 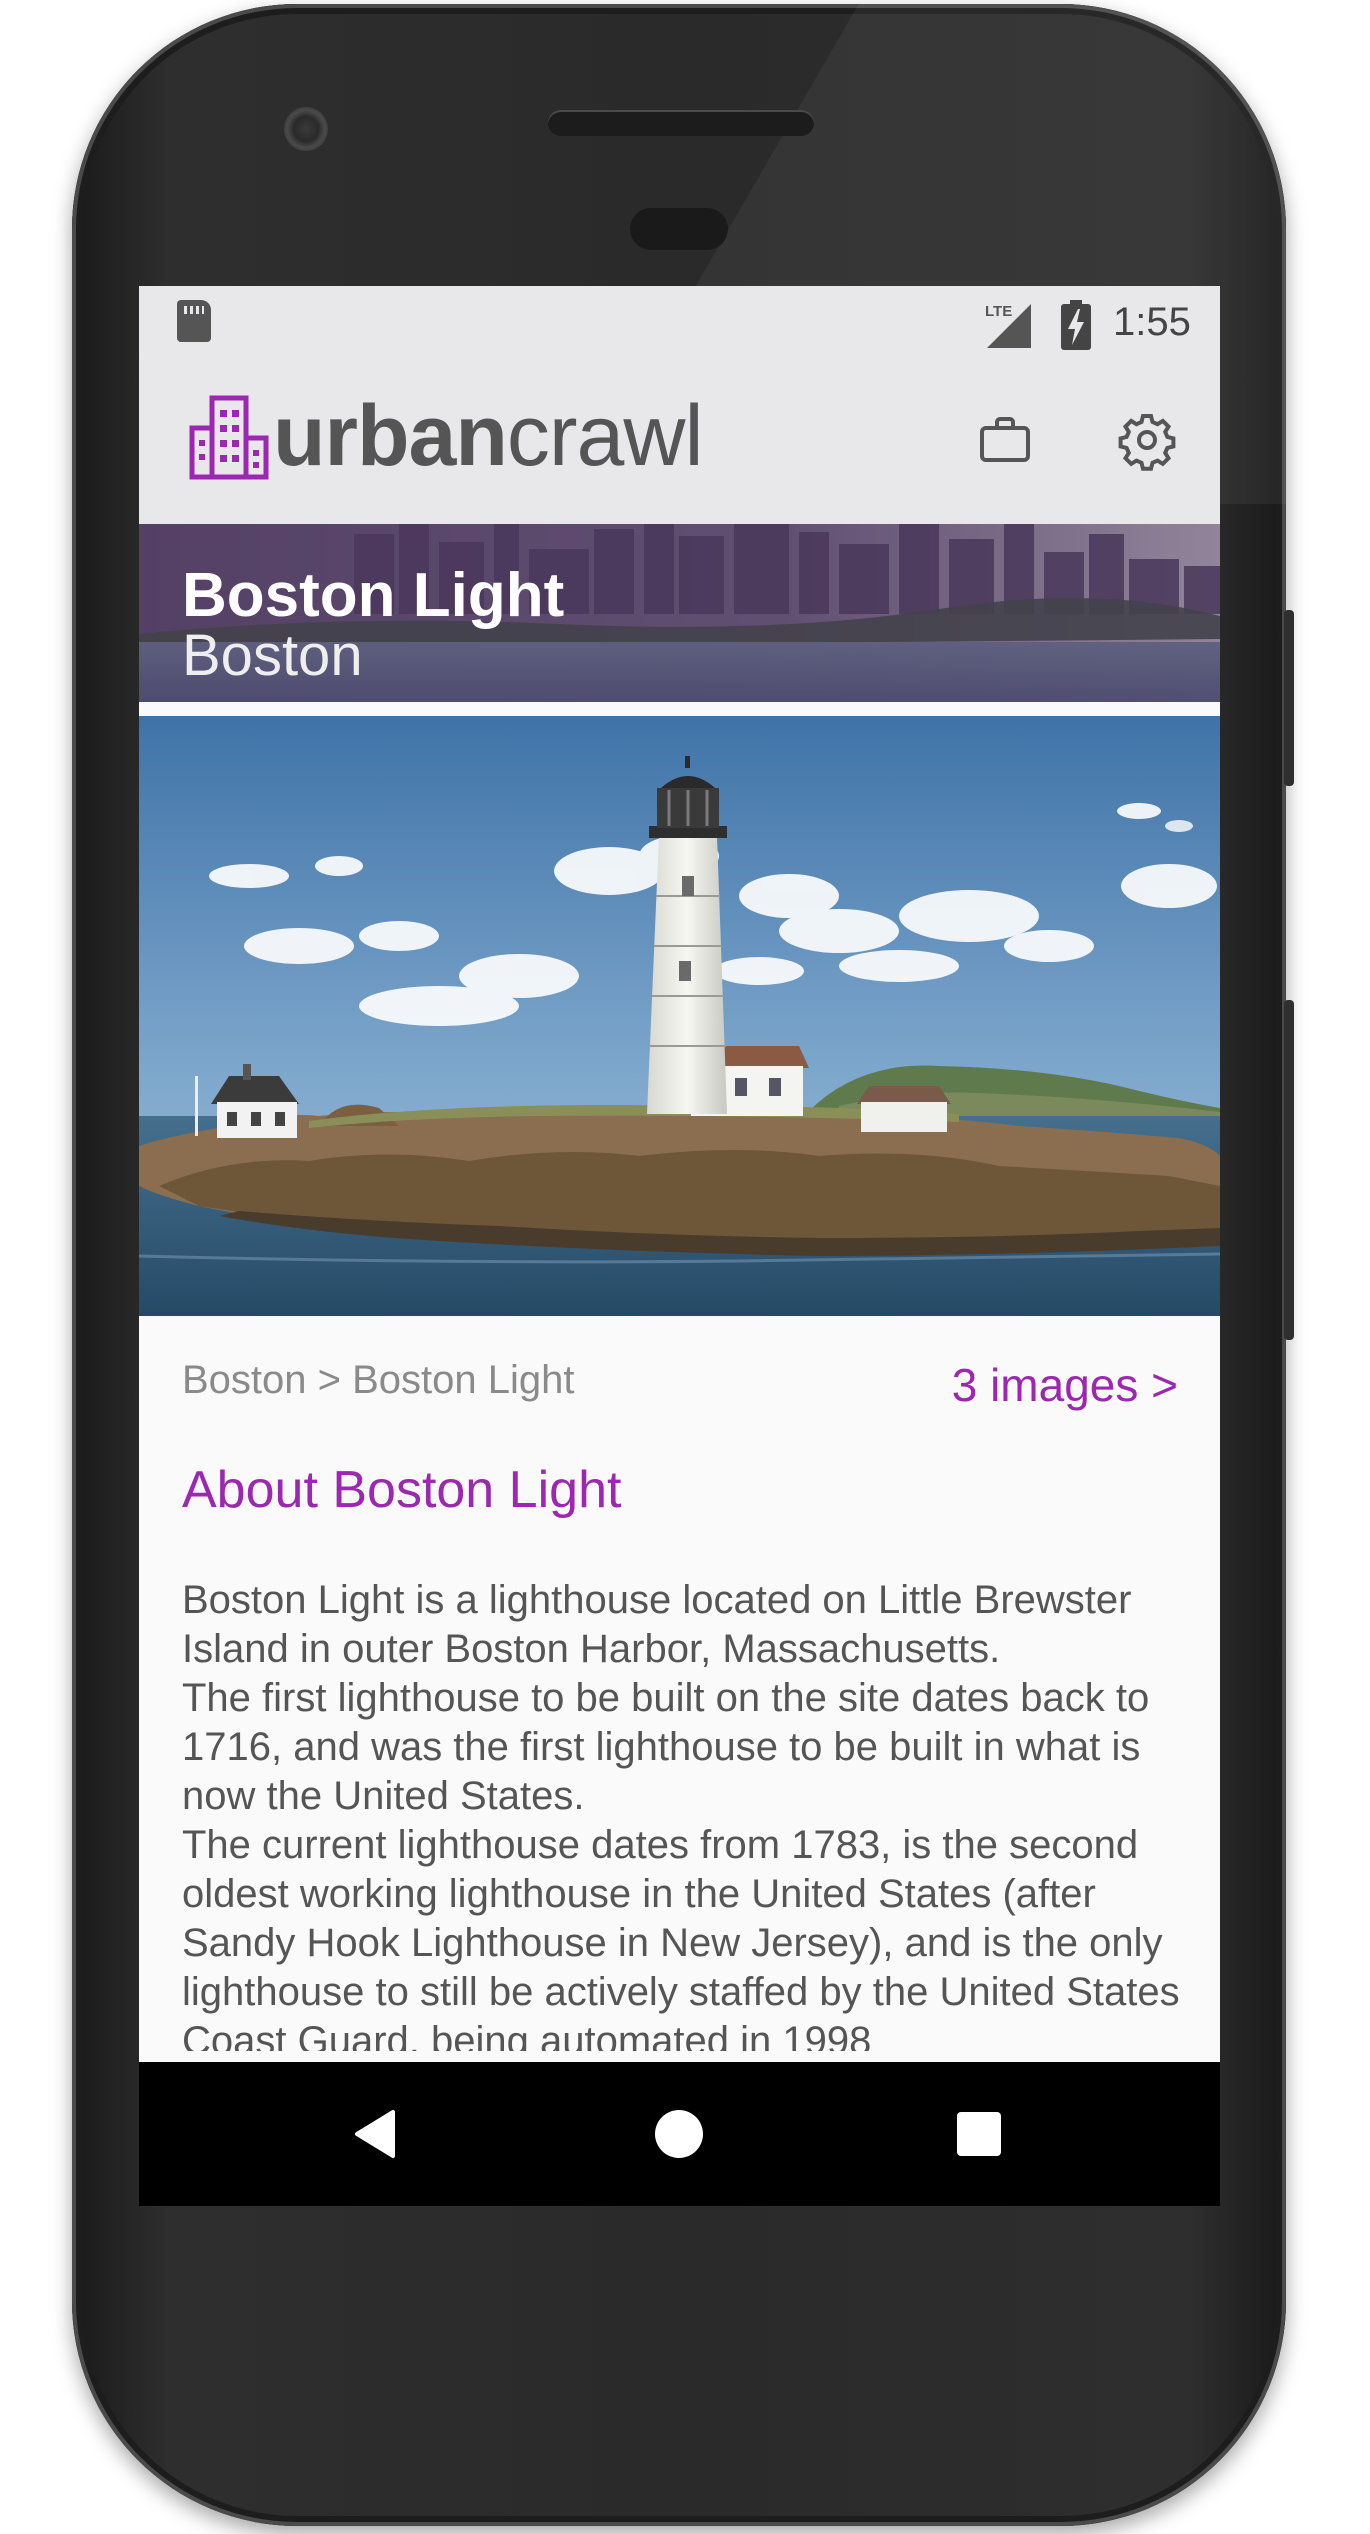 I want to click on power-button, so click(x=1289, y=698).